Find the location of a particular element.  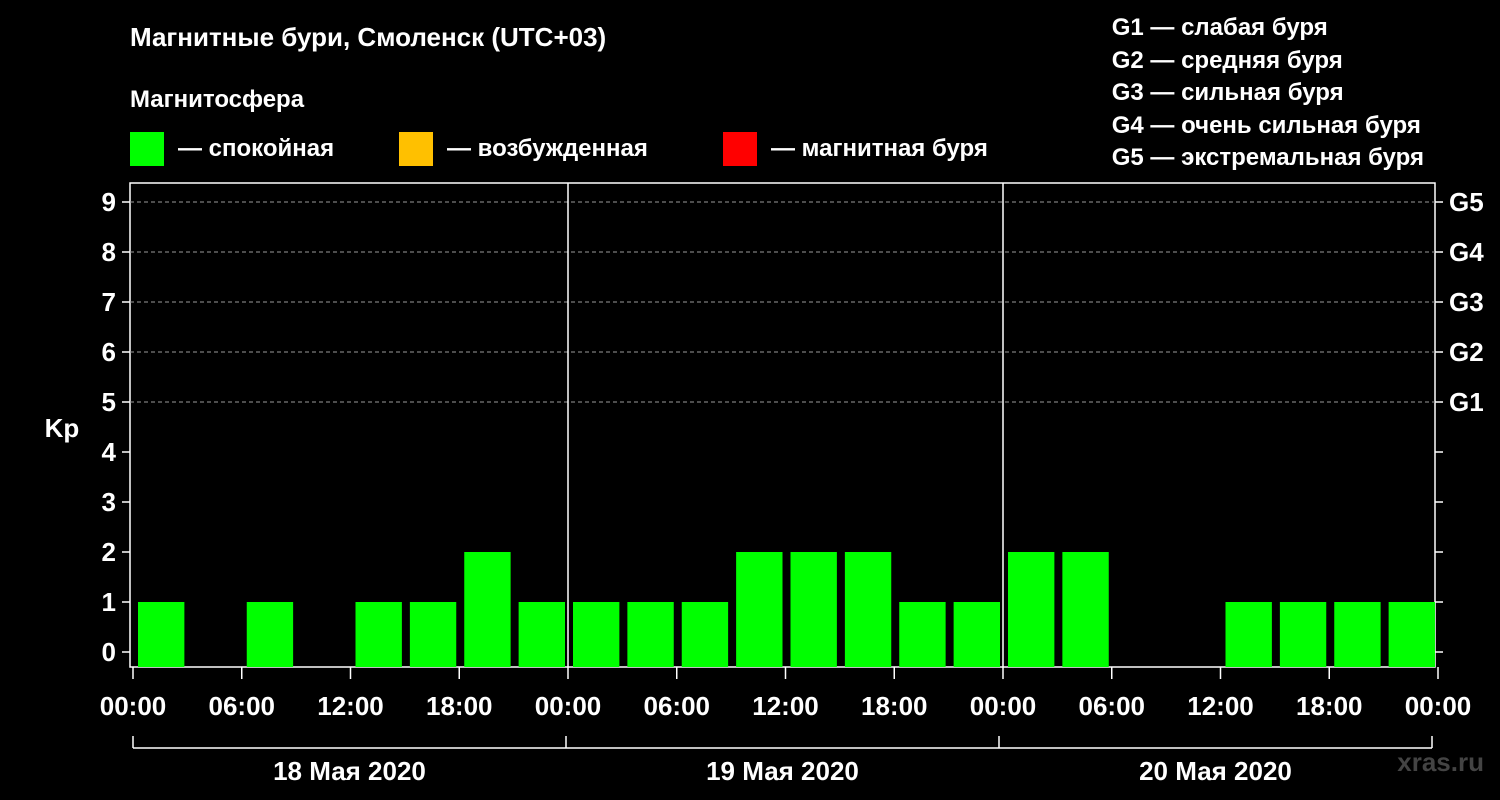

y-tick-label: 0 is located at coordinates (109, 652).